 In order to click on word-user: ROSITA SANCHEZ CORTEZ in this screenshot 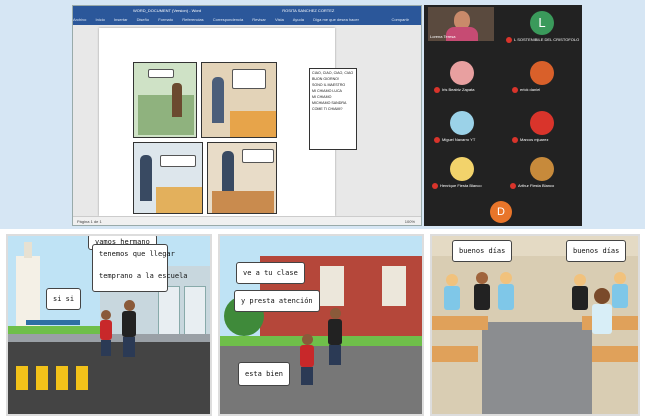, I will do `click(308, 10)`.